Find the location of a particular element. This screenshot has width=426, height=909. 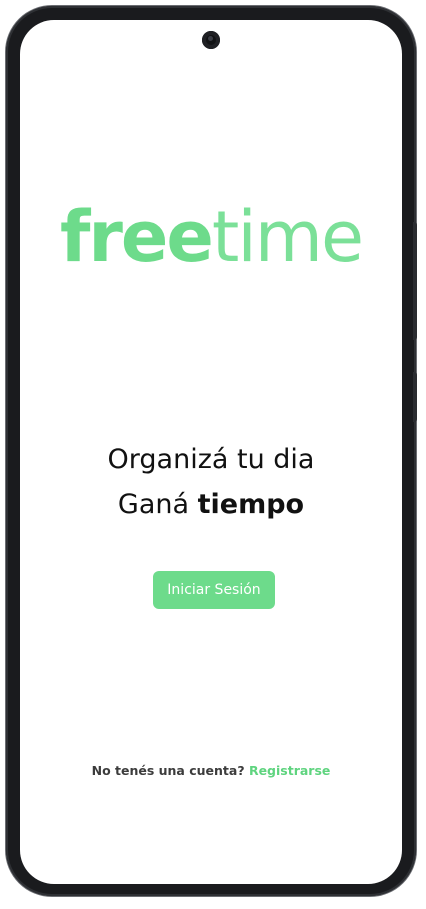

register-prompt: No tenés una cuenta? Registrarse is located at coordinates (211, 770).